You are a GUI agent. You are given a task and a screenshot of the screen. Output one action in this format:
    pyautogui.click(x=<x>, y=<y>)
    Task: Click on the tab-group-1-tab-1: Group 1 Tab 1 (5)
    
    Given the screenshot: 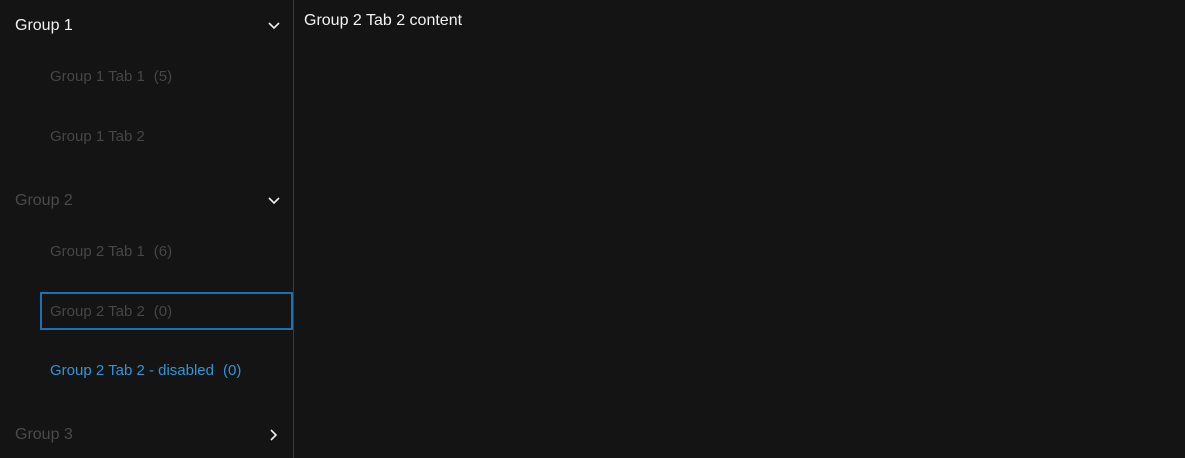 What is the action you would take?
    pyautogui.click(x=166, y=76)
    